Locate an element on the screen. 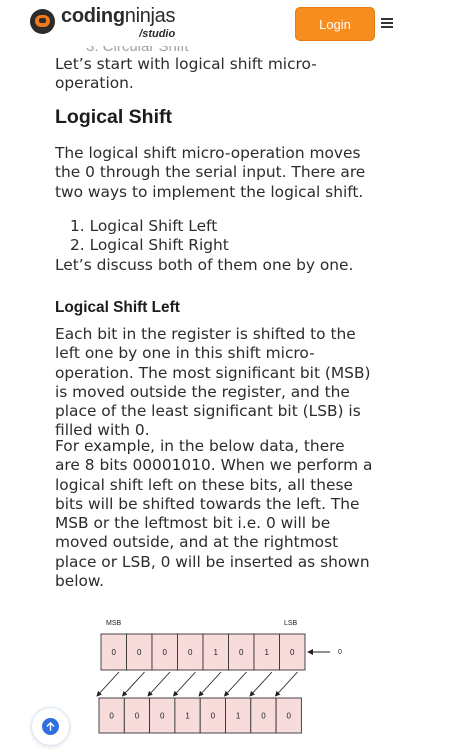  ninja-logo-icon is located at coordinates (42, 21).